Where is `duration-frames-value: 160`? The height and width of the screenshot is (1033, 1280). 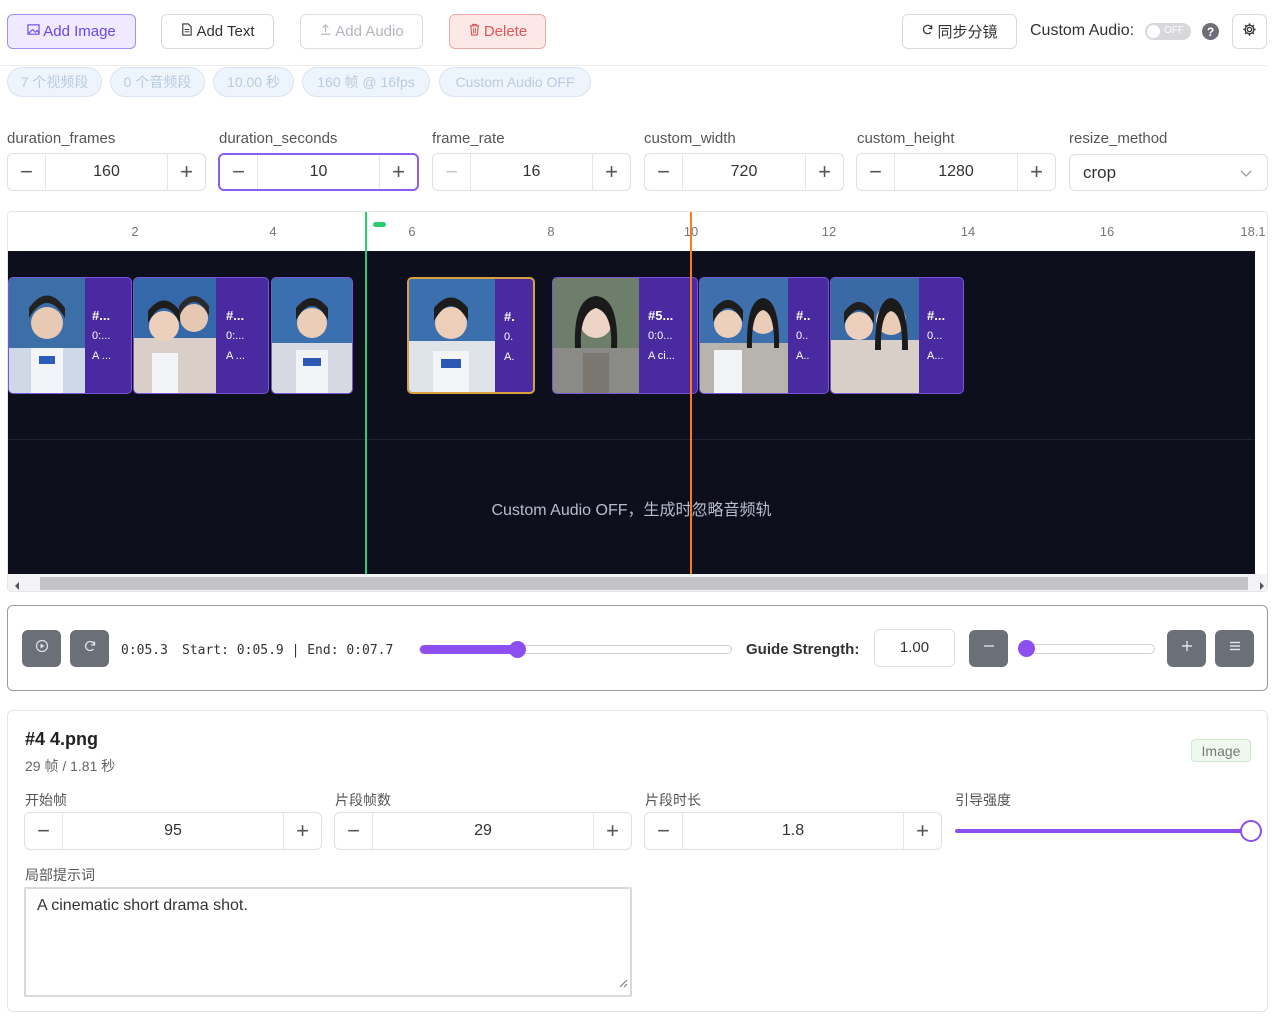
duration-frames-value: 160 is located at coordinates (106, 172).